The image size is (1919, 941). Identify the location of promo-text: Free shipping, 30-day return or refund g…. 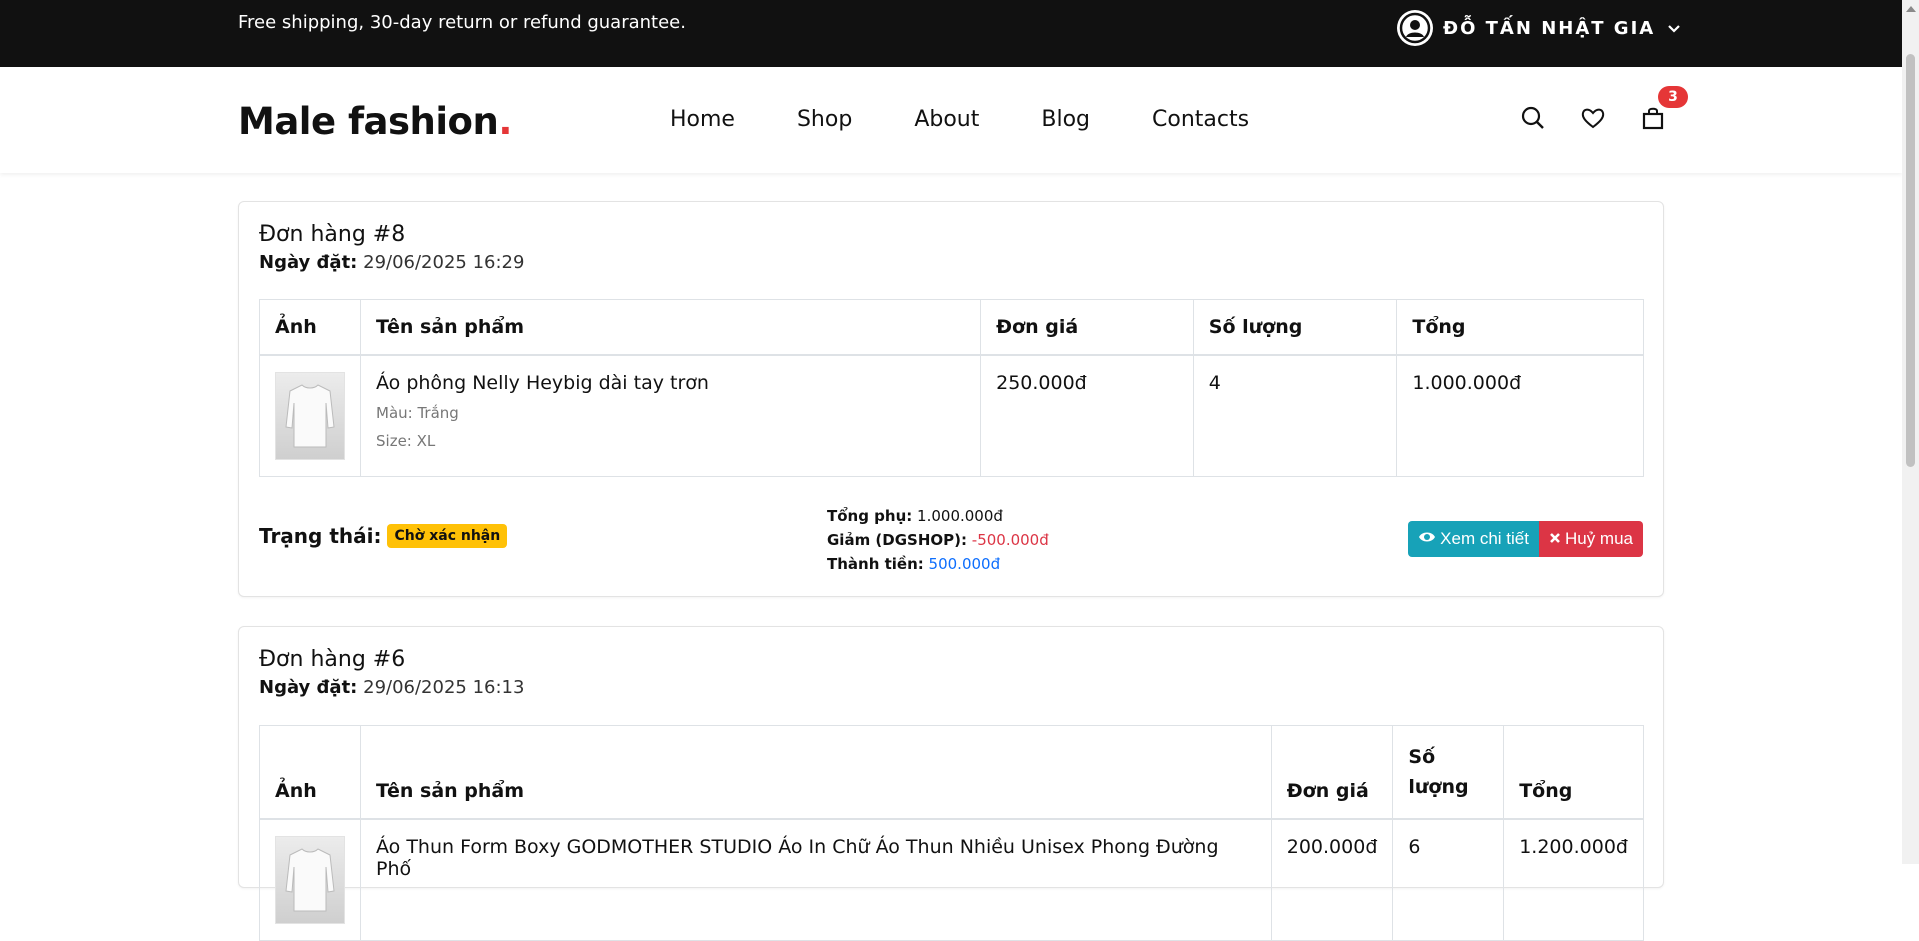
(462, 22).